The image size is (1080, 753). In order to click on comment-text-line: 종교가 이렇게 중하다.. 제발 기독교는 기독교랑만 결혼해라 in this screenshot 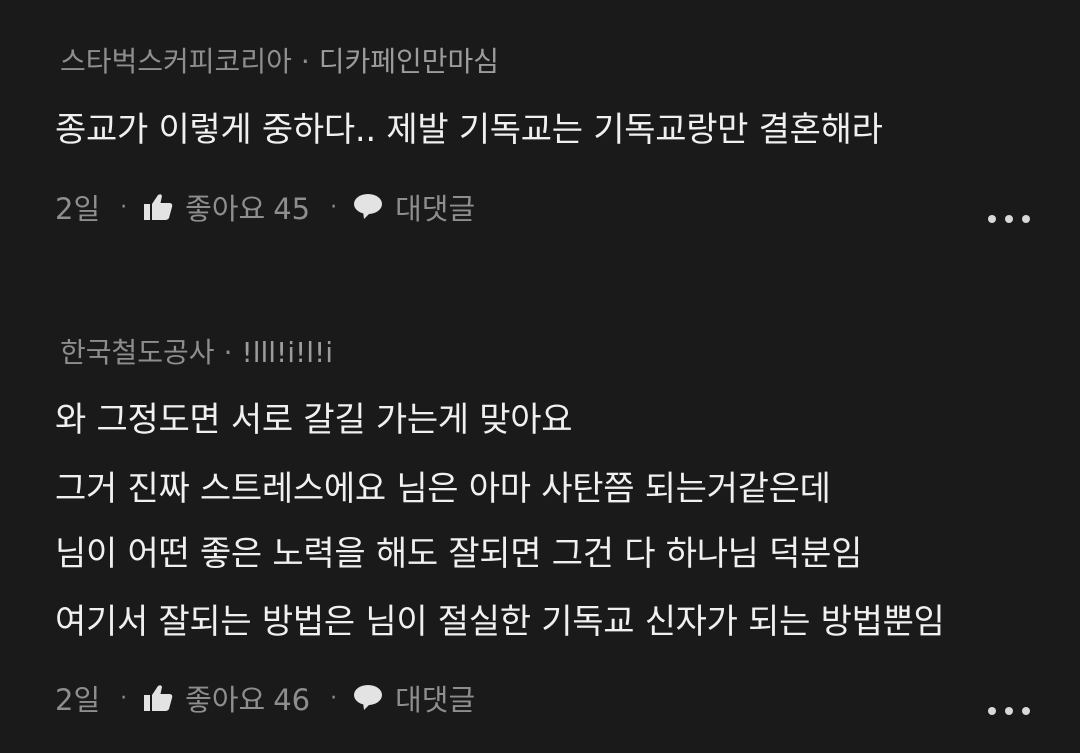, I will do `click(469, 130)`.